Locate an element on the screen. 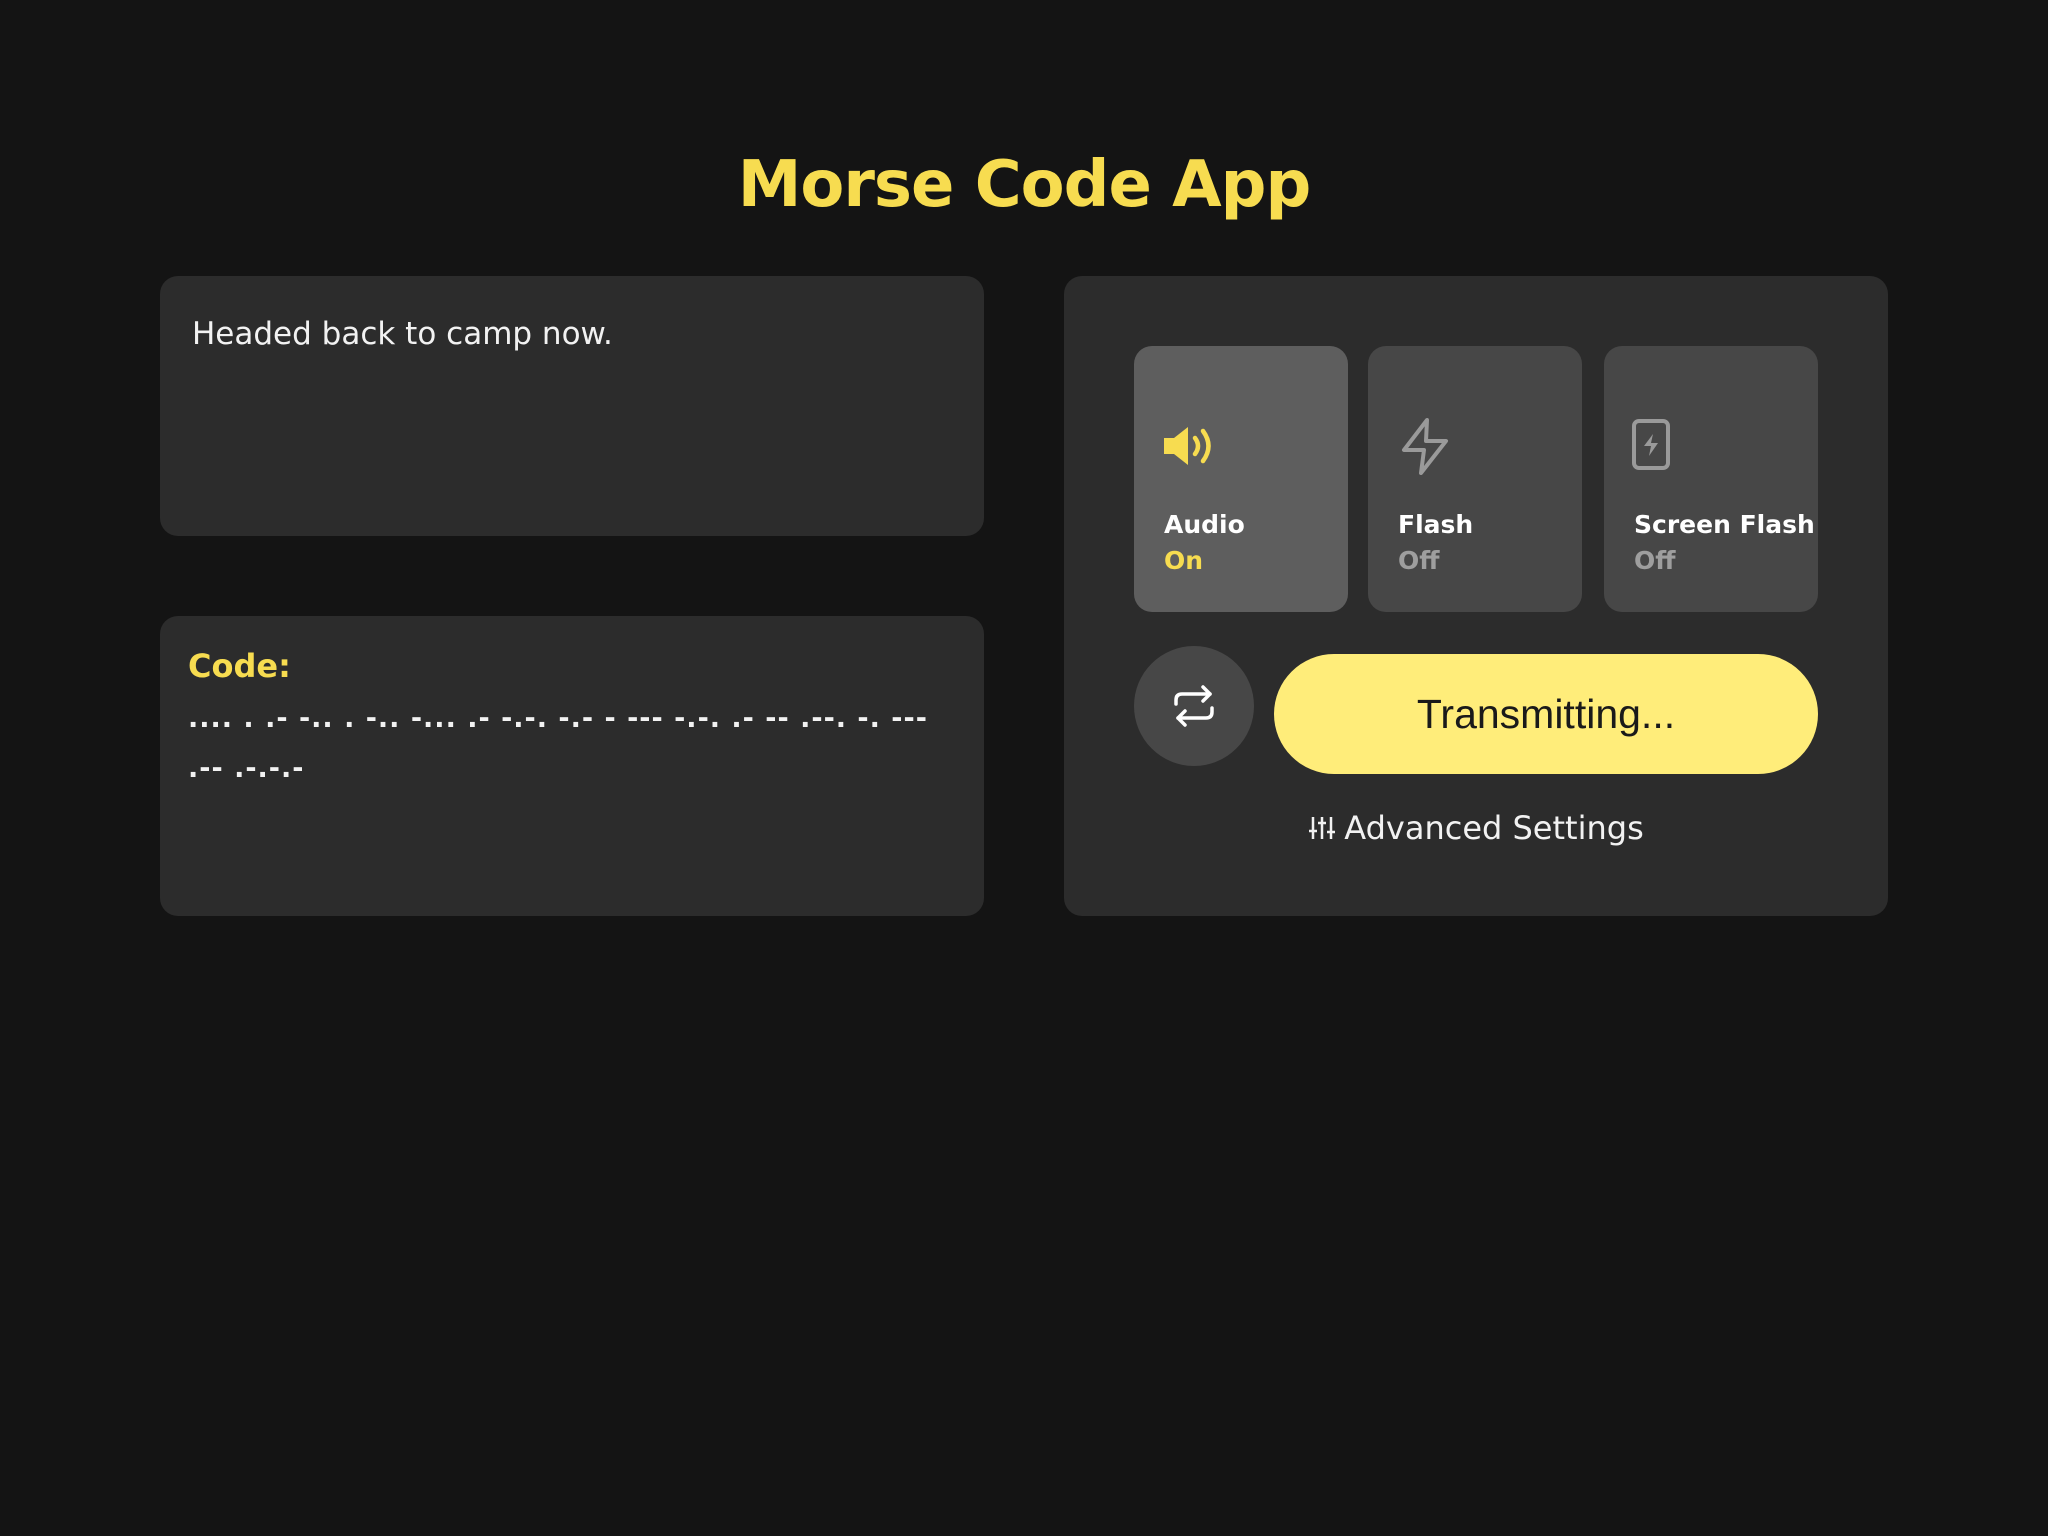  phone-flash-icon is located at coordinates (1662, 446).